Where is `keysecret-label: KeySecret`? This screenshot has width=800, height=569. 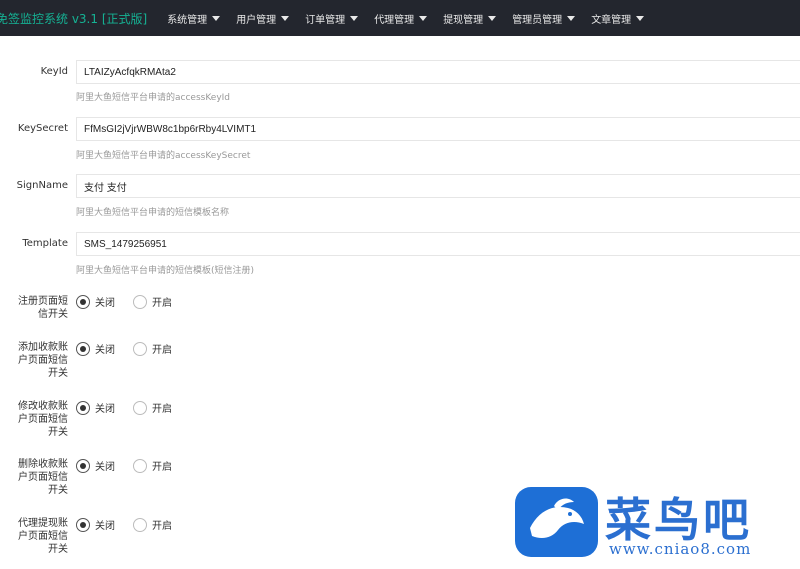 keysecret-label: KeySecret is located at coordinates (42, 128).